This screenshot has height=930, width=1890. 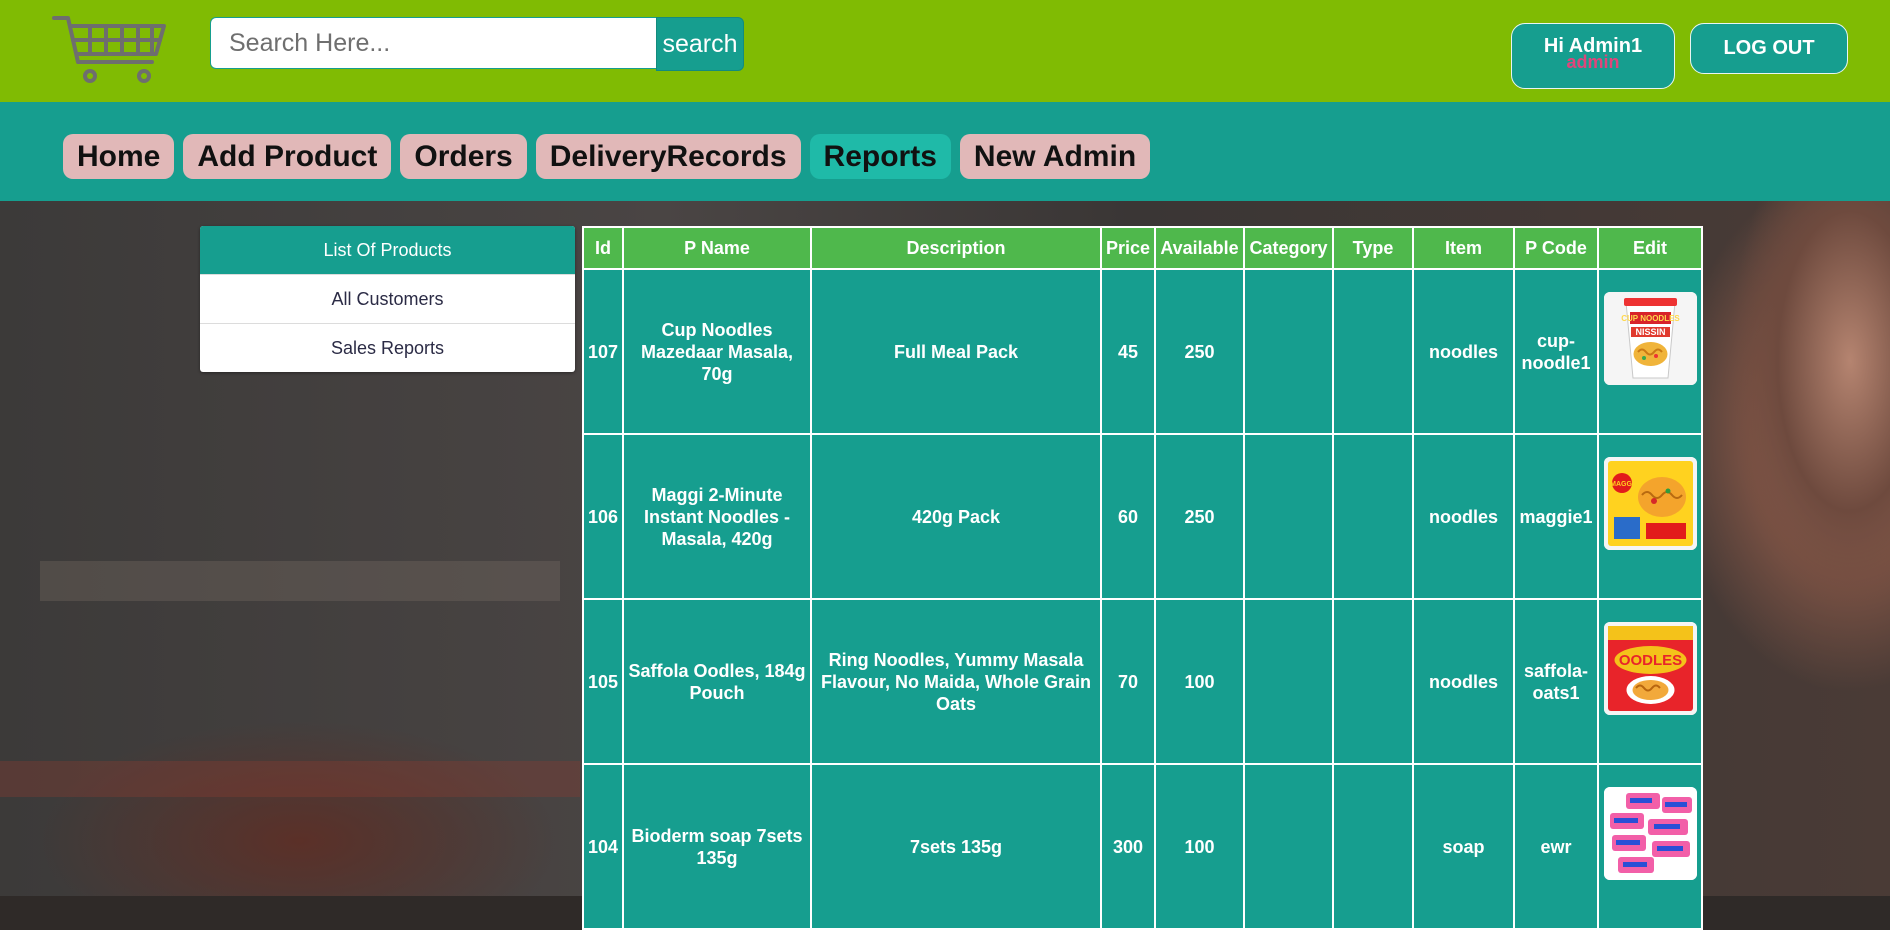 I want to click on cell-edit: CUP NOODLES NISSIN, so click(x=1651, y=352).